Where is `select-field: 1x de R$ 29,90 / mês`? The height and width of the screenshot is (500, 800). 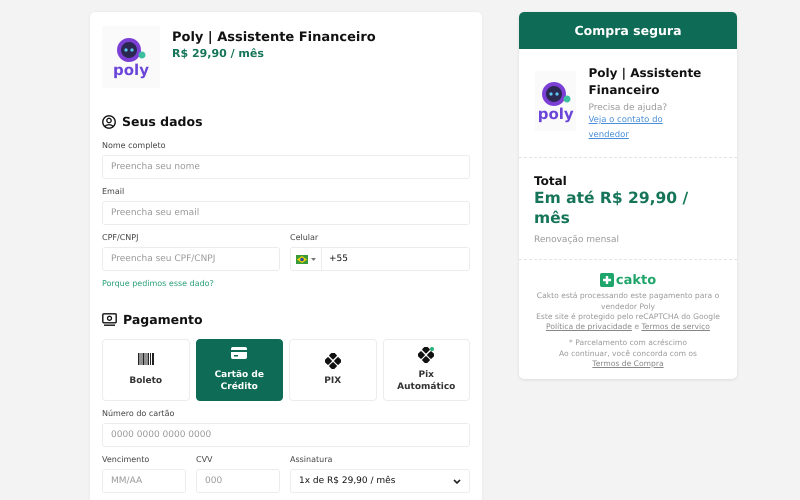 select-field: 1x de R$ 29,90 / mês is located at coordinates (380, 481).